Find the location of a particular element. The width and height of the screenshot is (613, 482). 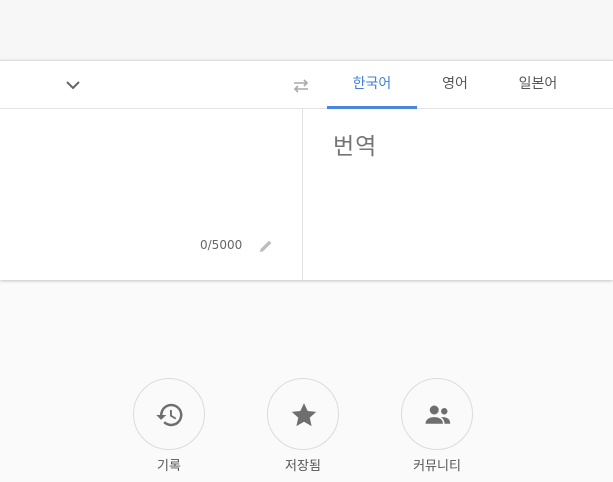

swap-languages-icon is located at coordinates (301, 86).